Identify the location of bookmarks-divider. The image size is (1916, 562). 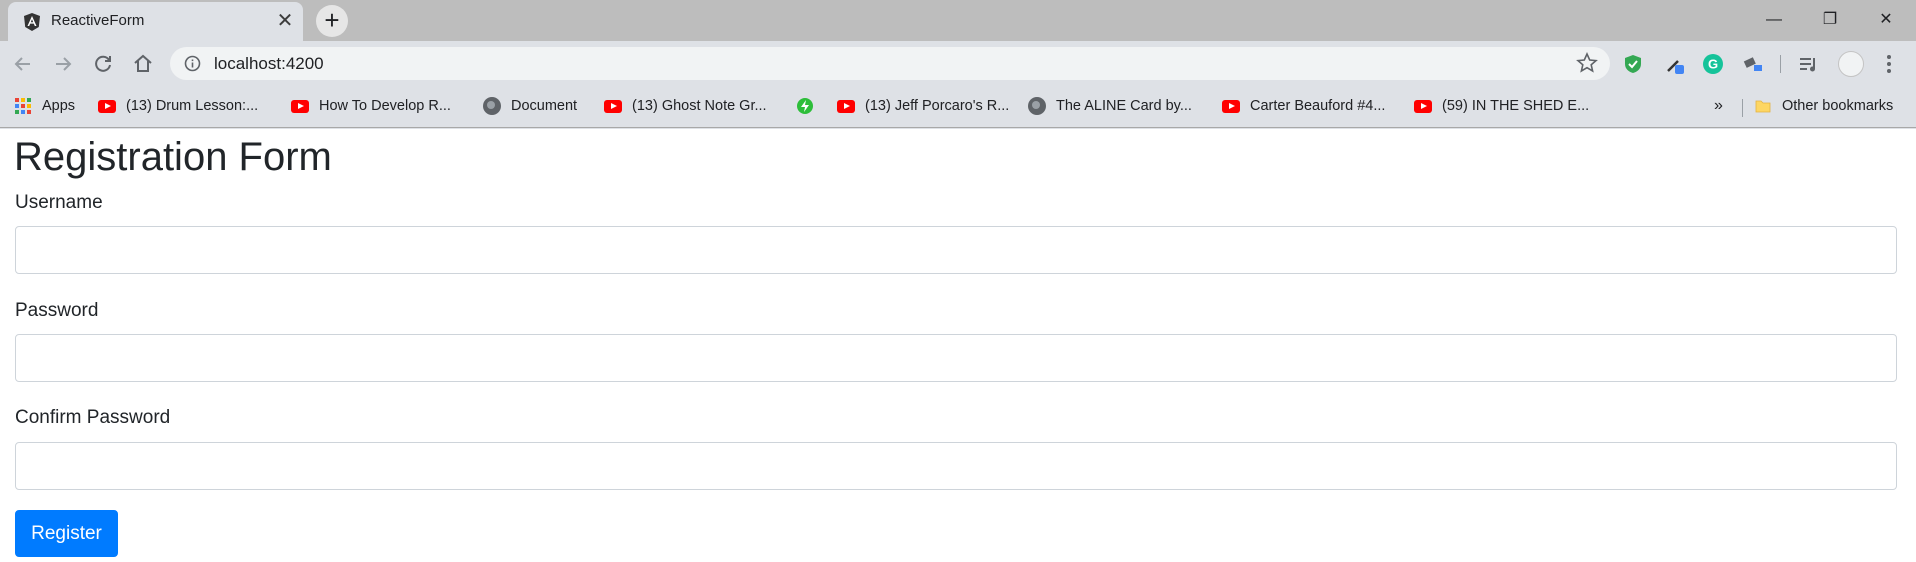
(1742, 108).